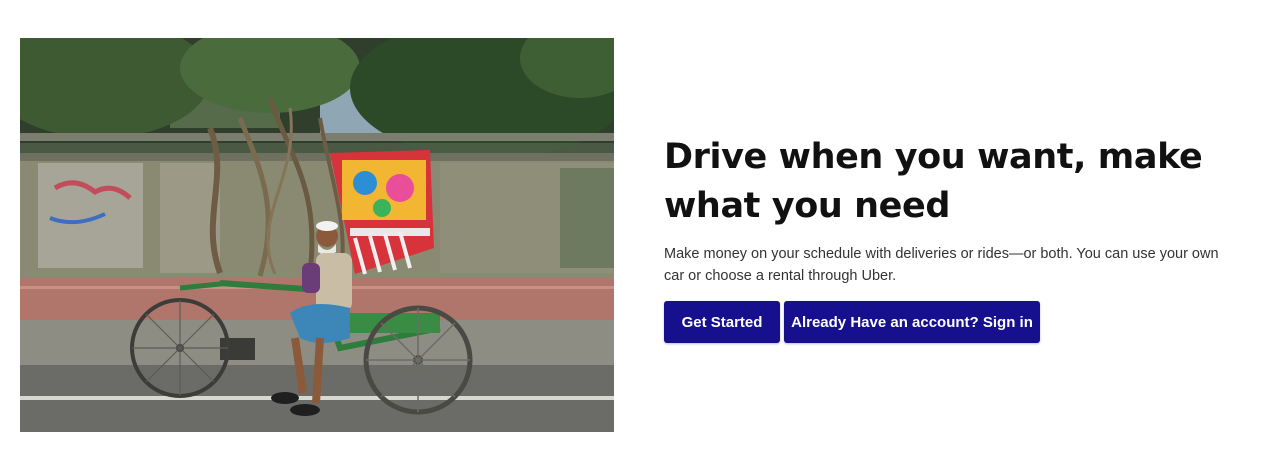 This screenshot has width=1280, height=475. What do you see at coordinates (933, 181) in the screenshot?
I see `hero-title: Drive when you want, make what you need` at bounding box center [933, 181].